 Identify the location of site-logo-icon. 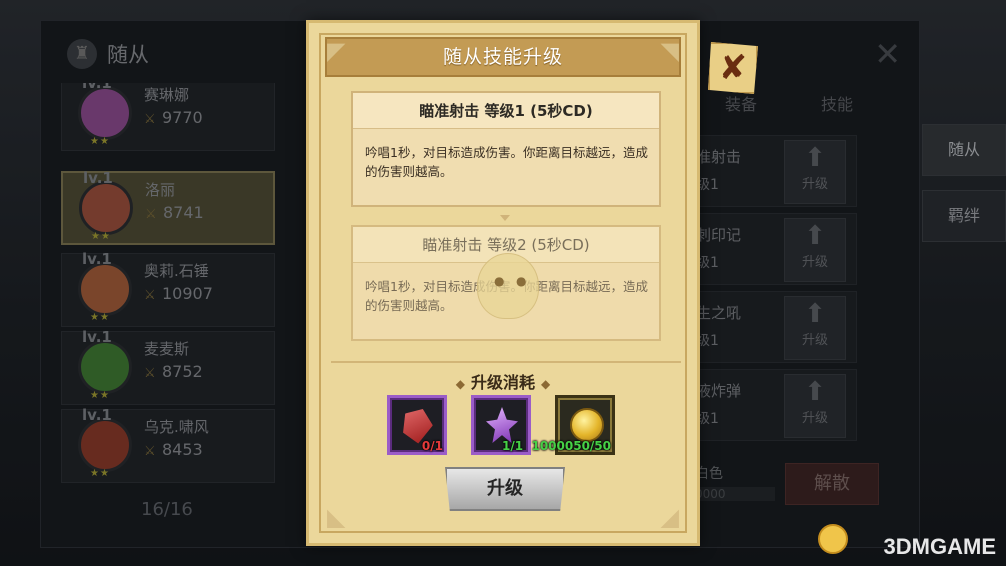
(833, 539).